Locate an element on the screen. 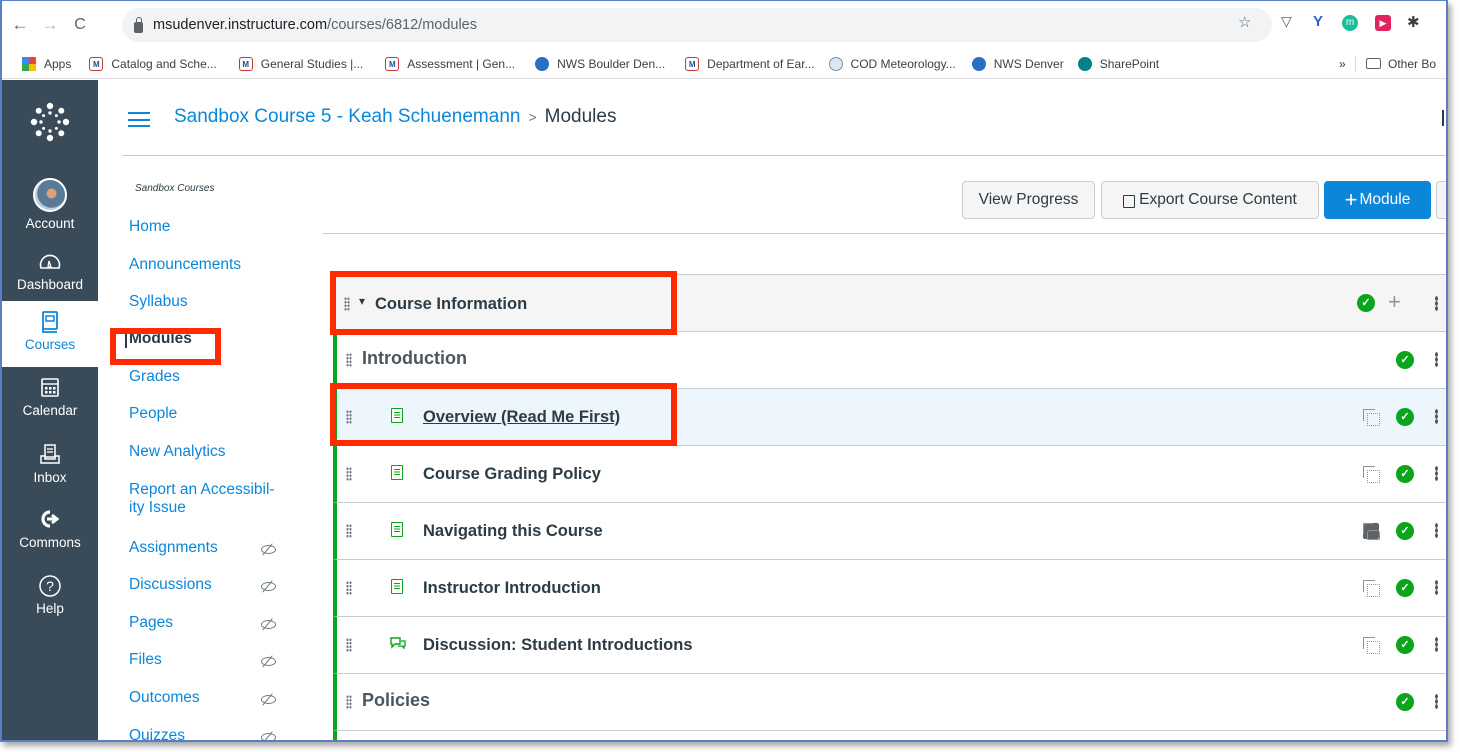 The image size is (1460, 752). reload-button: C is located at coordinates (80, 25).